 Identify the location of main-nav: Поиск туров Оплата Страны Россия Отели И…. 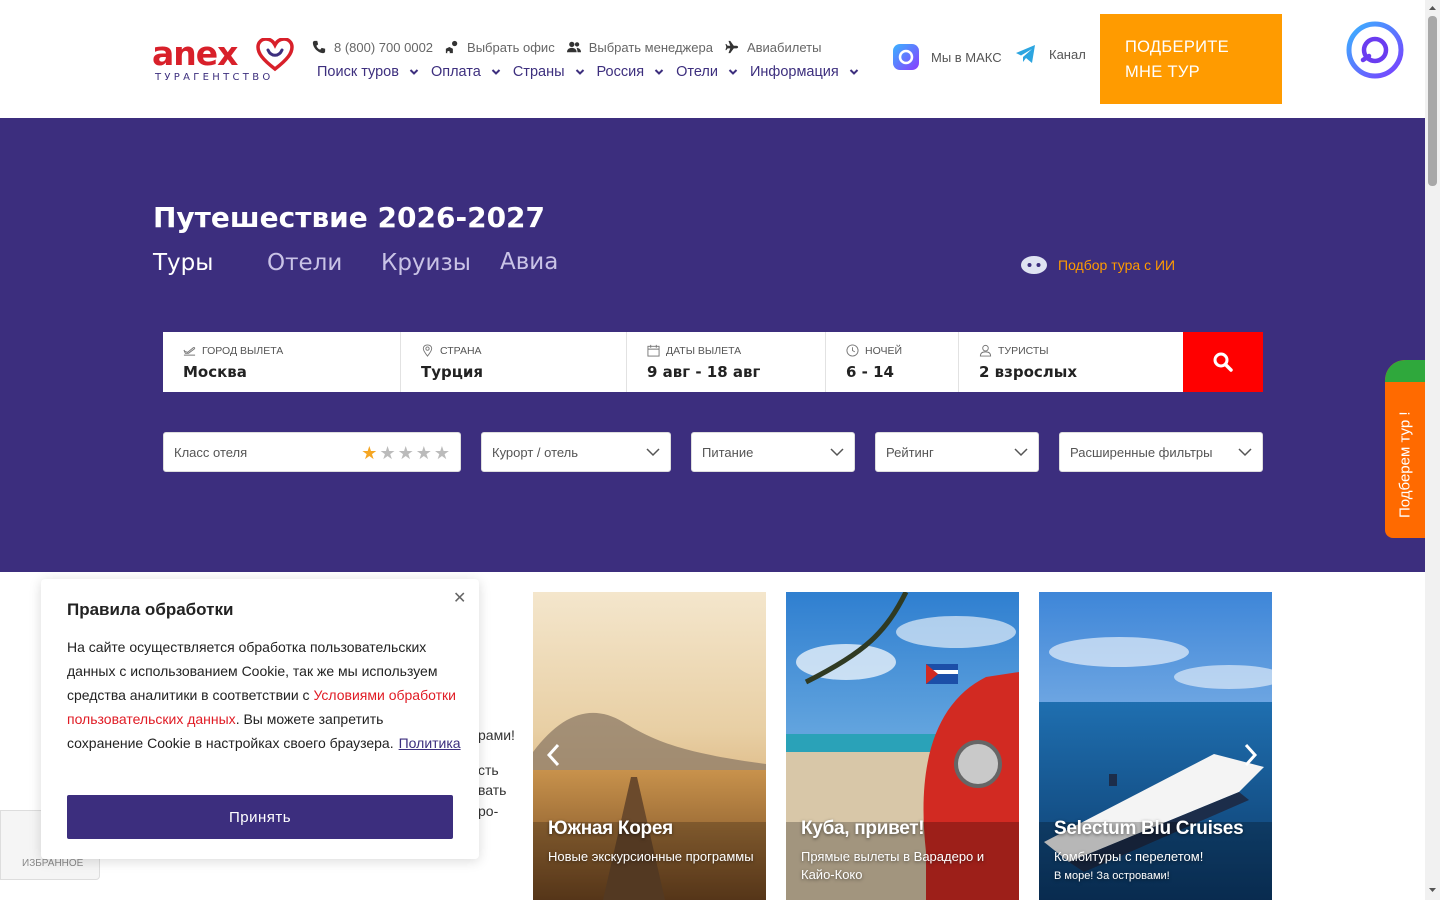
(594, 72).